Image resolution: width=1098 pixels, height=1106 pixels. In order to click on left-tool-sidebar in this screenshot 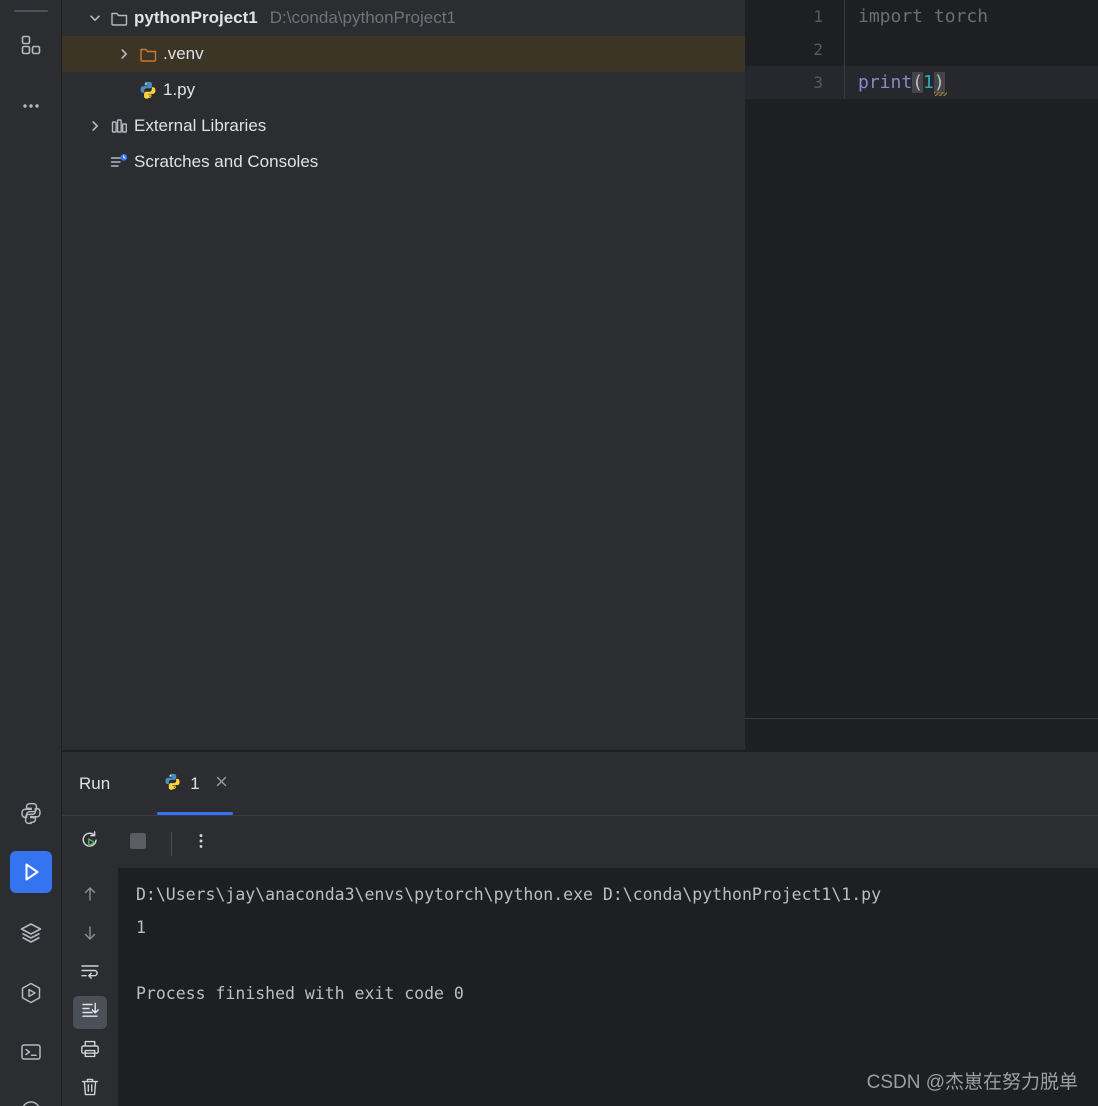, I will do `click(31, 553)`.